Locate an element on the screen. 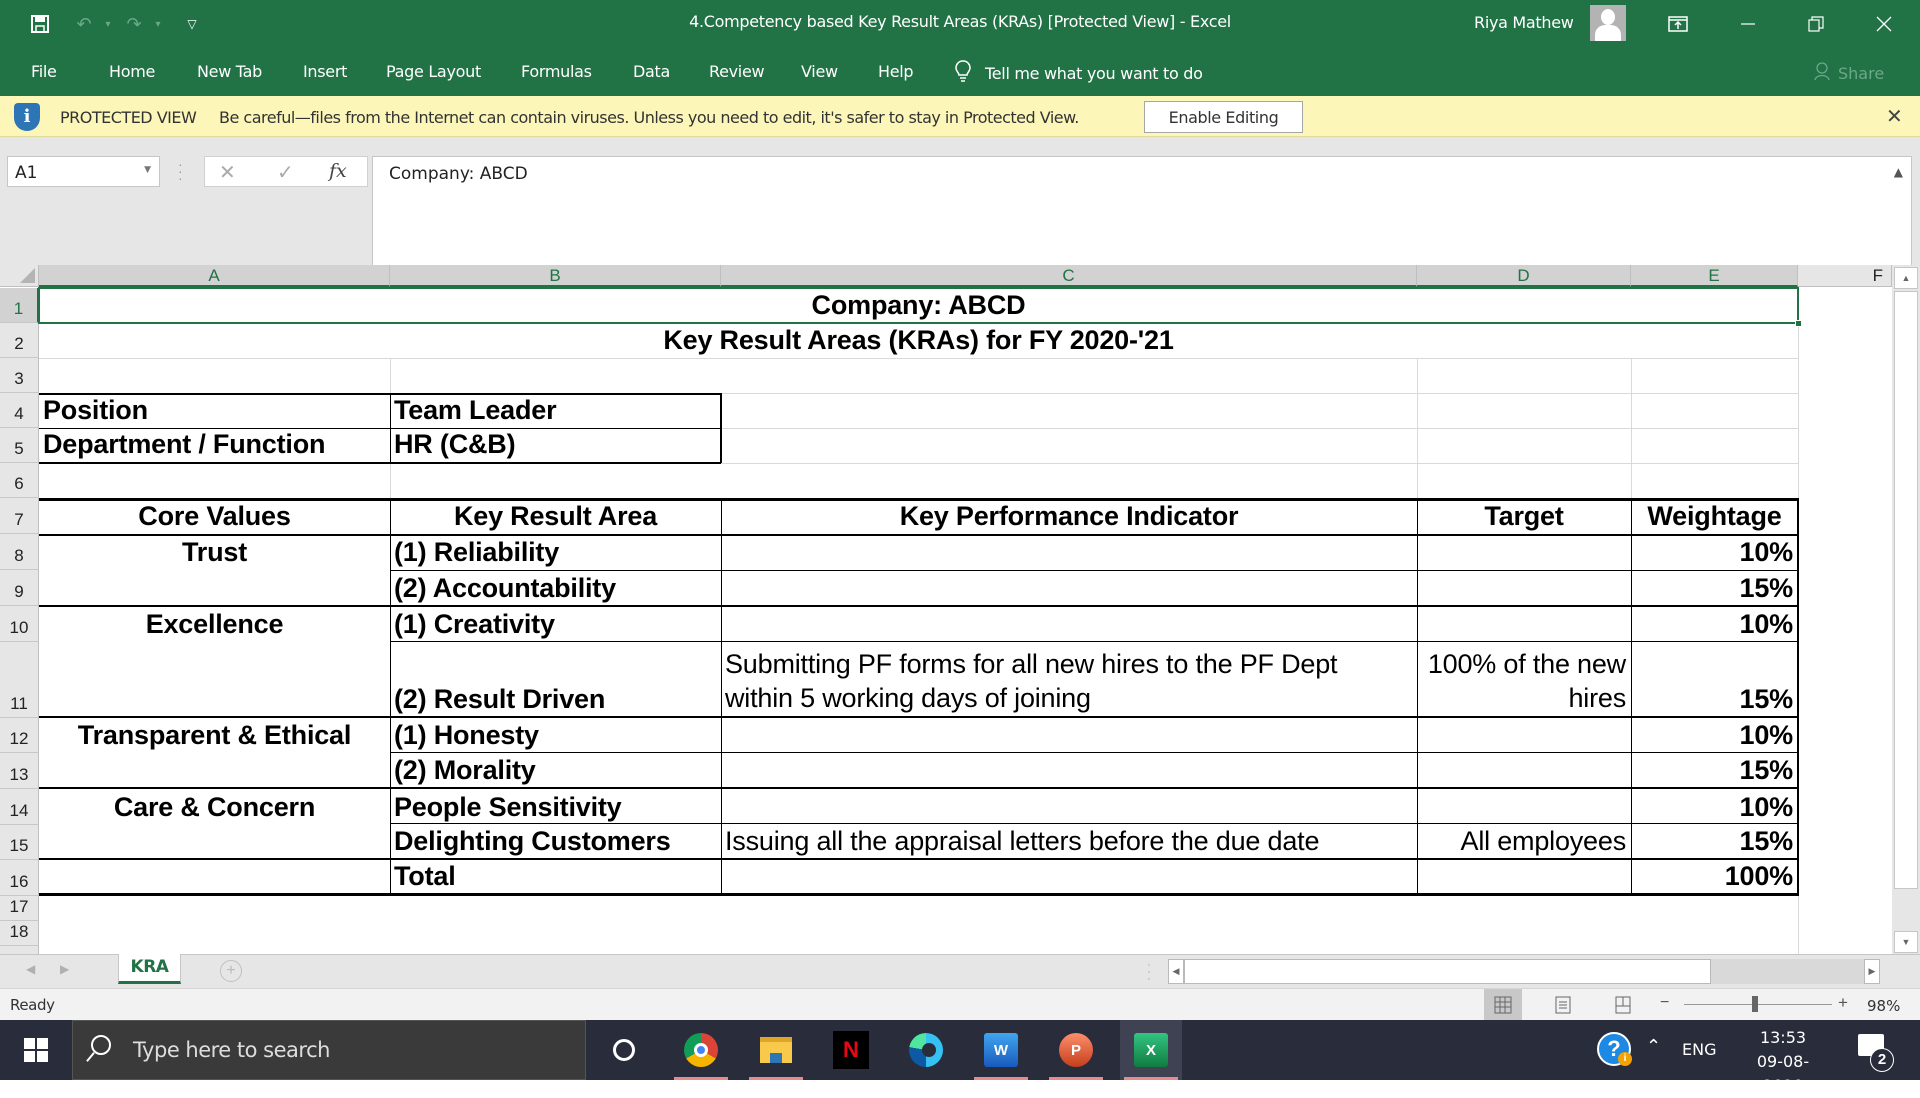 The height and width of the screenshot is (1098, 1920). row-header-9: 9 is located at coordinates (19, 588).